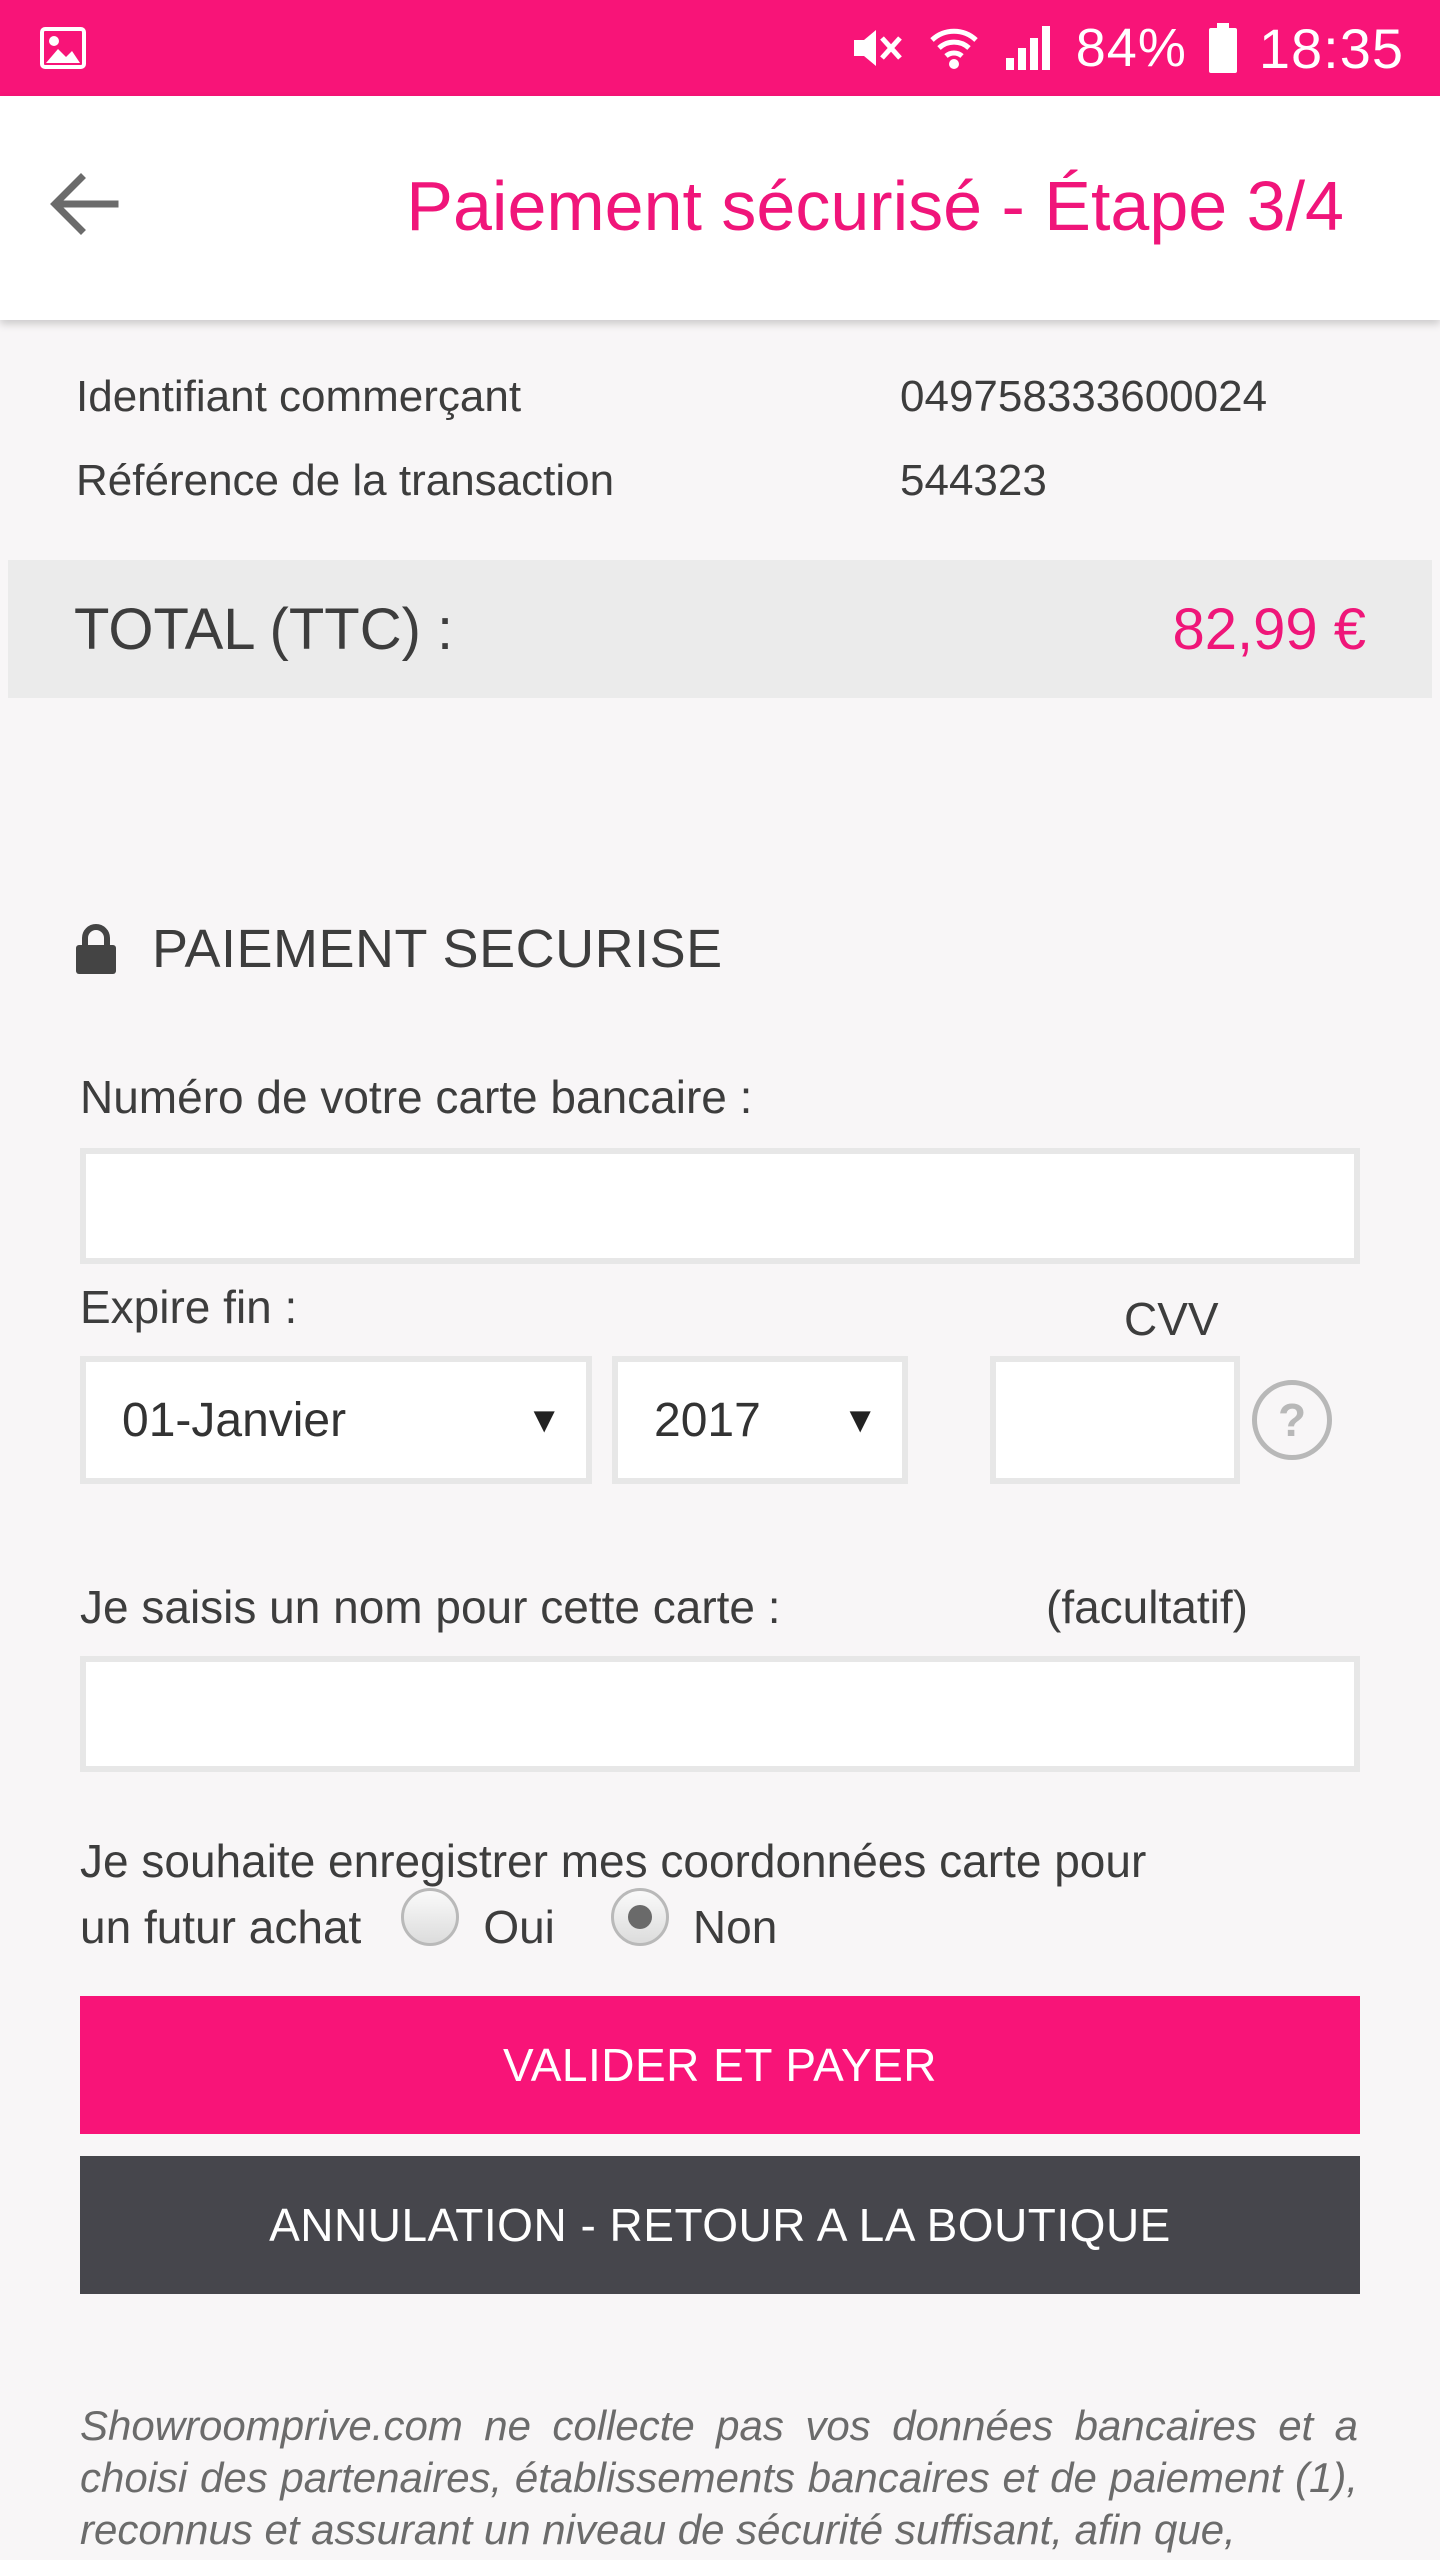  Describe the element at coordinates (720, 48) in the screenshot. I see `status-bar: 84% 18:35` at that location.